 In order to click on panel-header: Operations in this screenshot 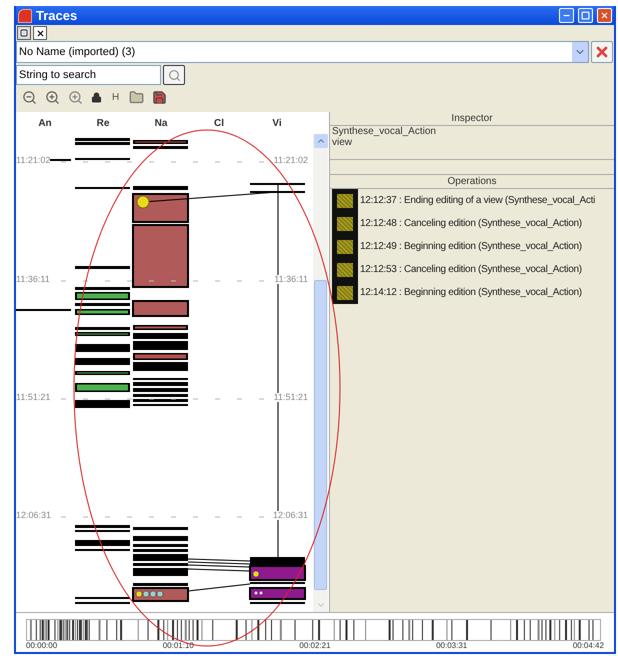, I will do `click(472, 181)`.